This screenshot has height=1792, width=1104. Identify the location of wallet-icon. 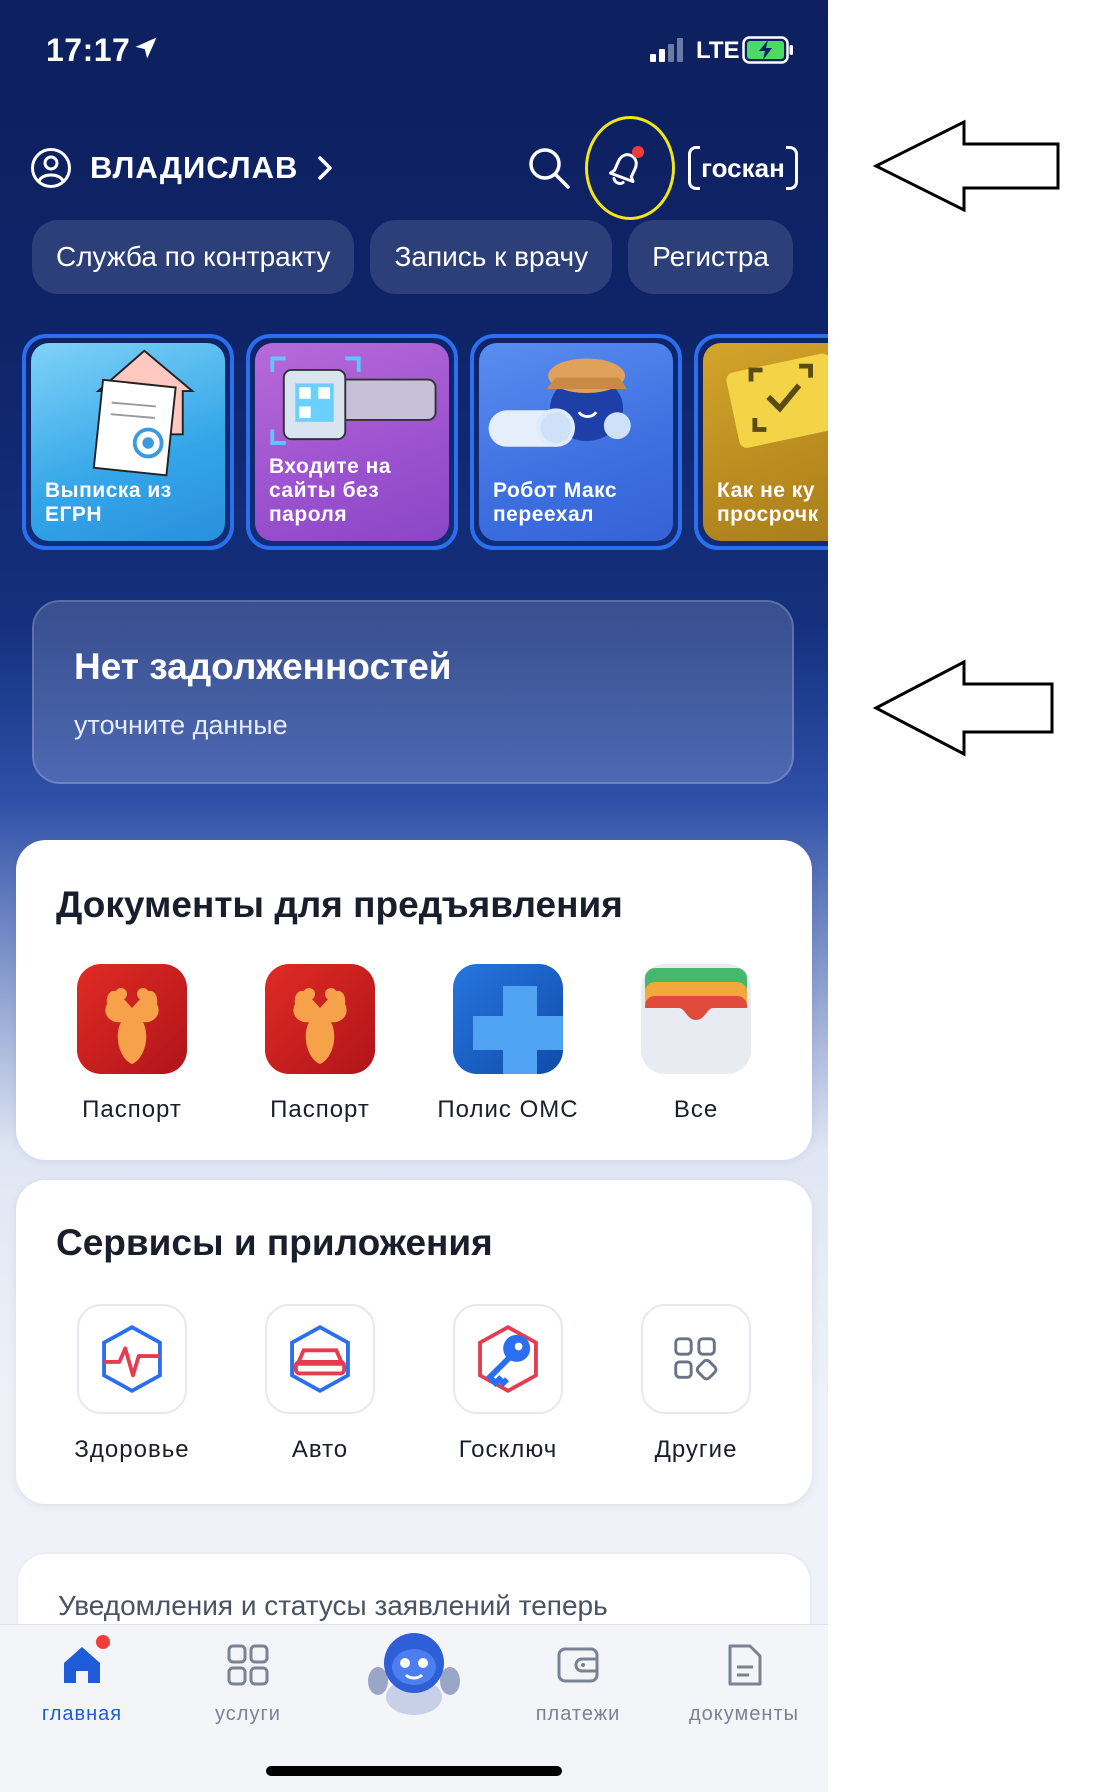
(578, 1665).